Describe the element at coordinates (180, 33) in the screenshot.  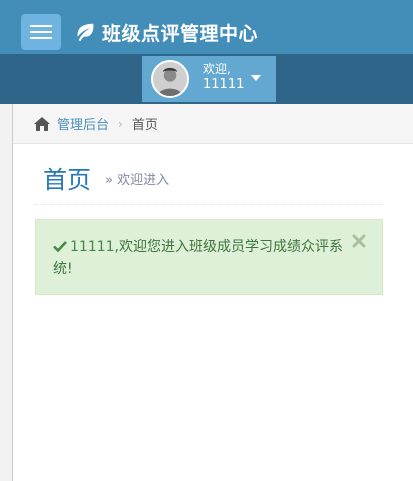
I see `brand-title: 班级点评管理中心` at that location.